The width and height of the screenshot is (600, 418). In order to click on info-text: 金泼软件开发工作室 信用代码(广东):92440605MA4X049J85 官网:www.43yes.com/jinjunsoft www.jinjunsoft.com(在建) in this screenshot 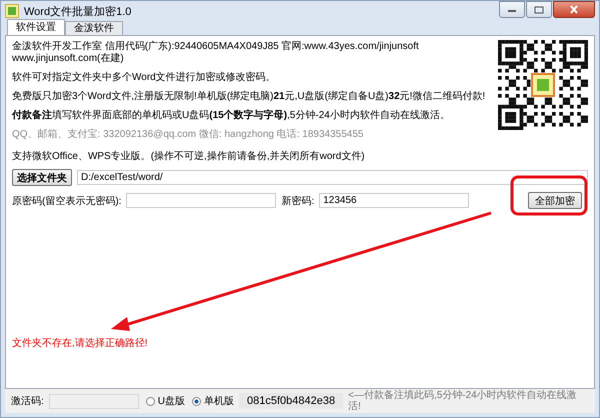, I will do `click(216, 53)`.